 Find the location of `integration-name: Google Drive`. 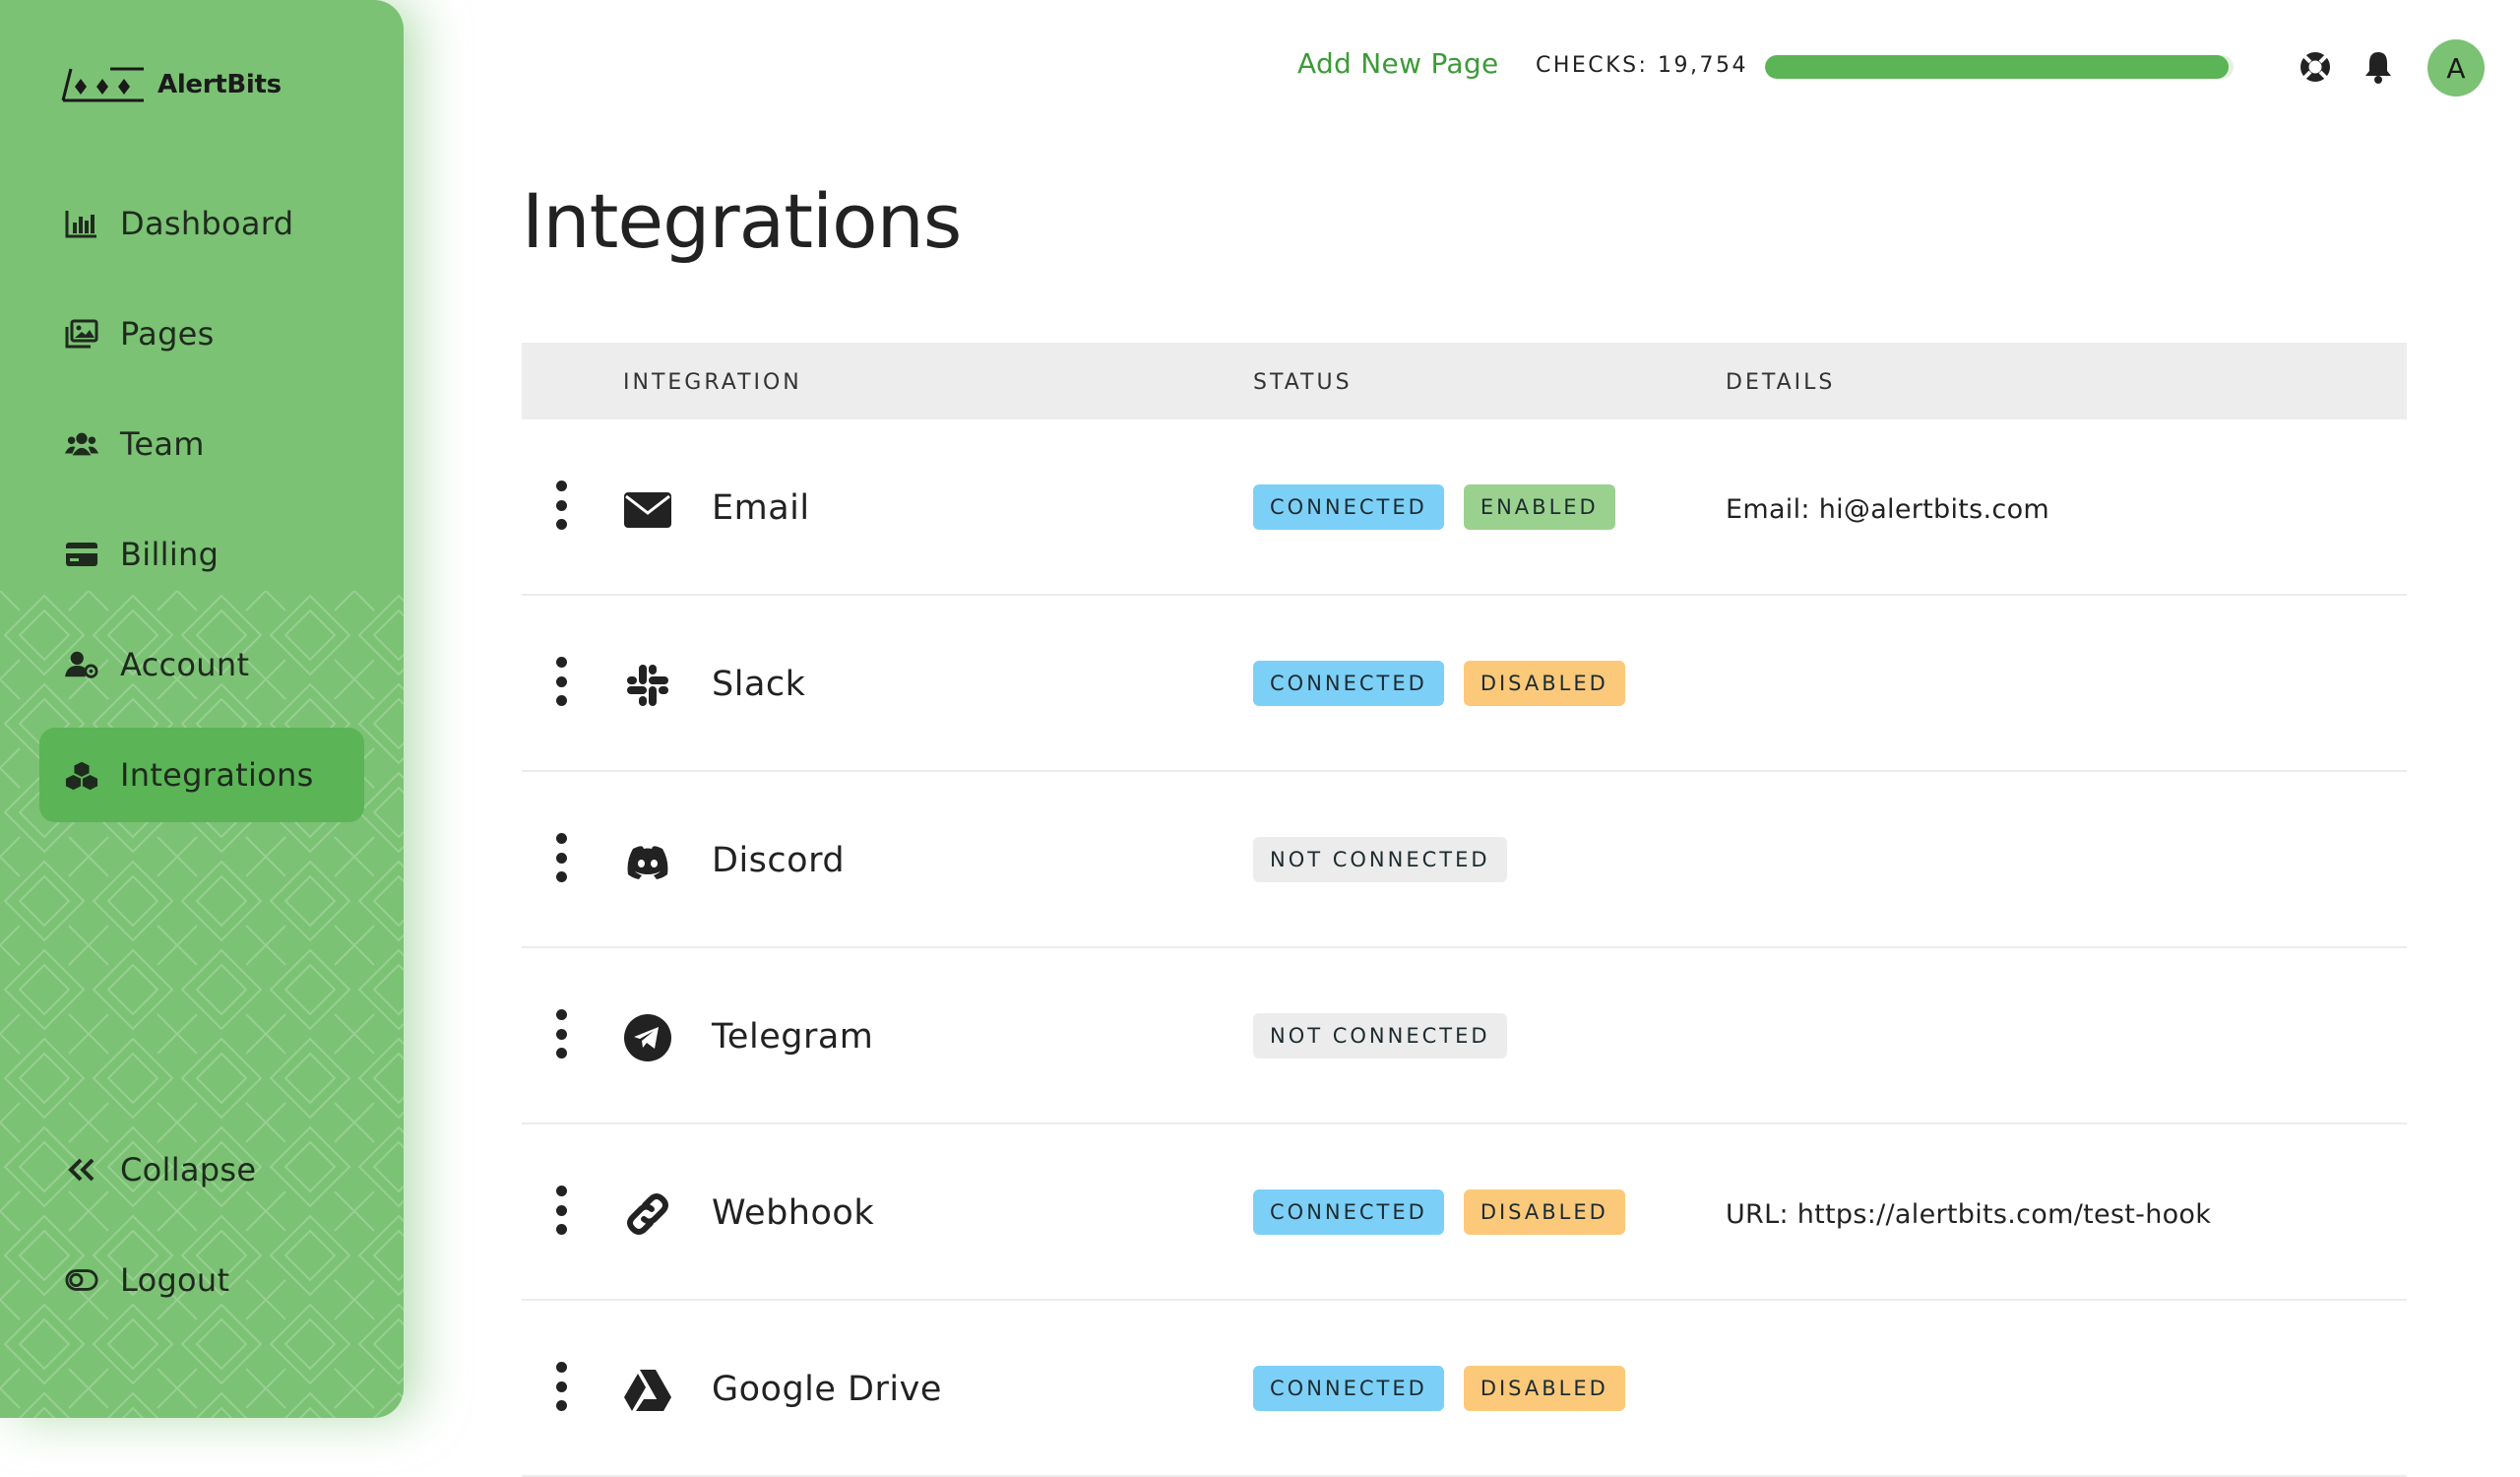

integration-name: Google Drive is located at coordinates (827, 1389).